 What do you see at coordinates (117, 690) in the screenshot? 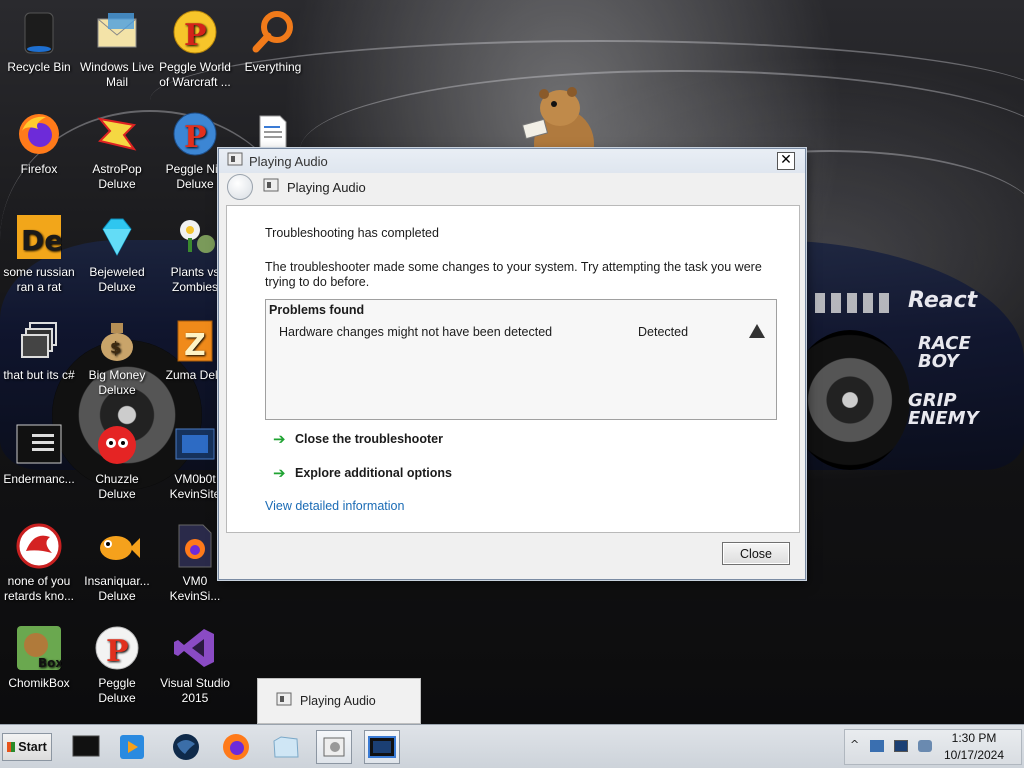
I see `desktop-icon-label: Peggle Deluxe` at bounding box center [117, 690].